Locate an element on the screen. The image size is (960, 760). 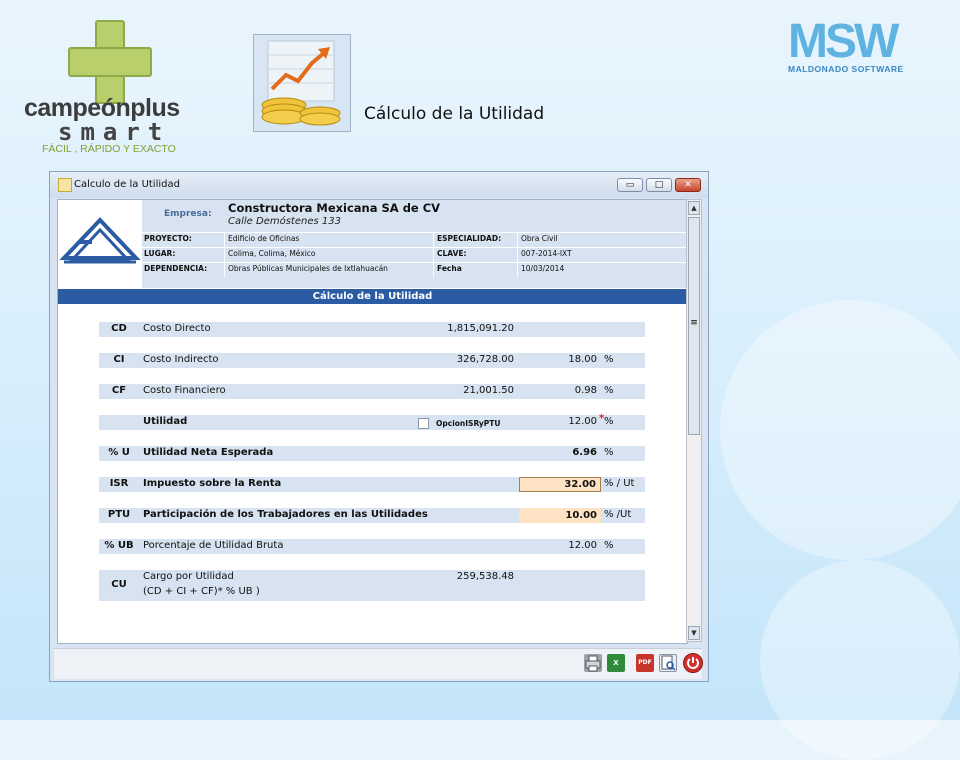
row-description: Cargo por Utilidad is located at coordinates (188, 576).